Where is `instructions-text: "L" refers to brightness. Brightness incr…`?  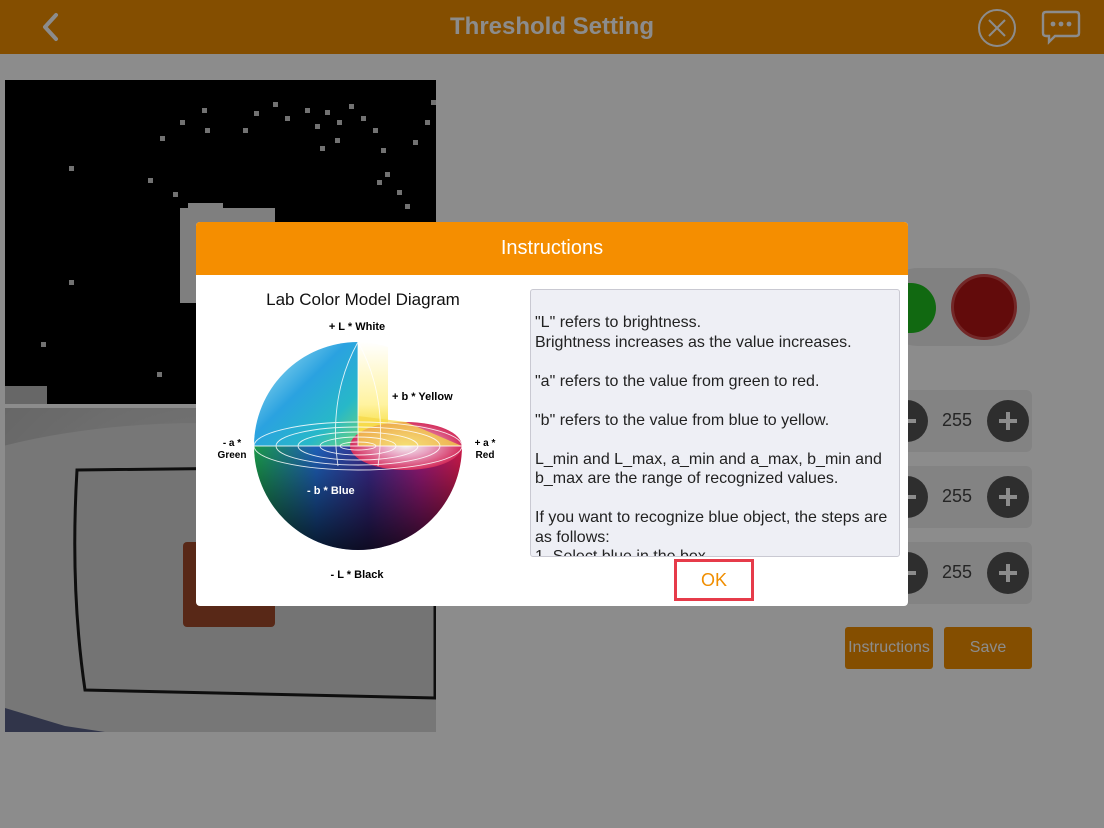 instructions-text: "L" refers to brightness. Brightness incr… is located at coordinates (716, 435).